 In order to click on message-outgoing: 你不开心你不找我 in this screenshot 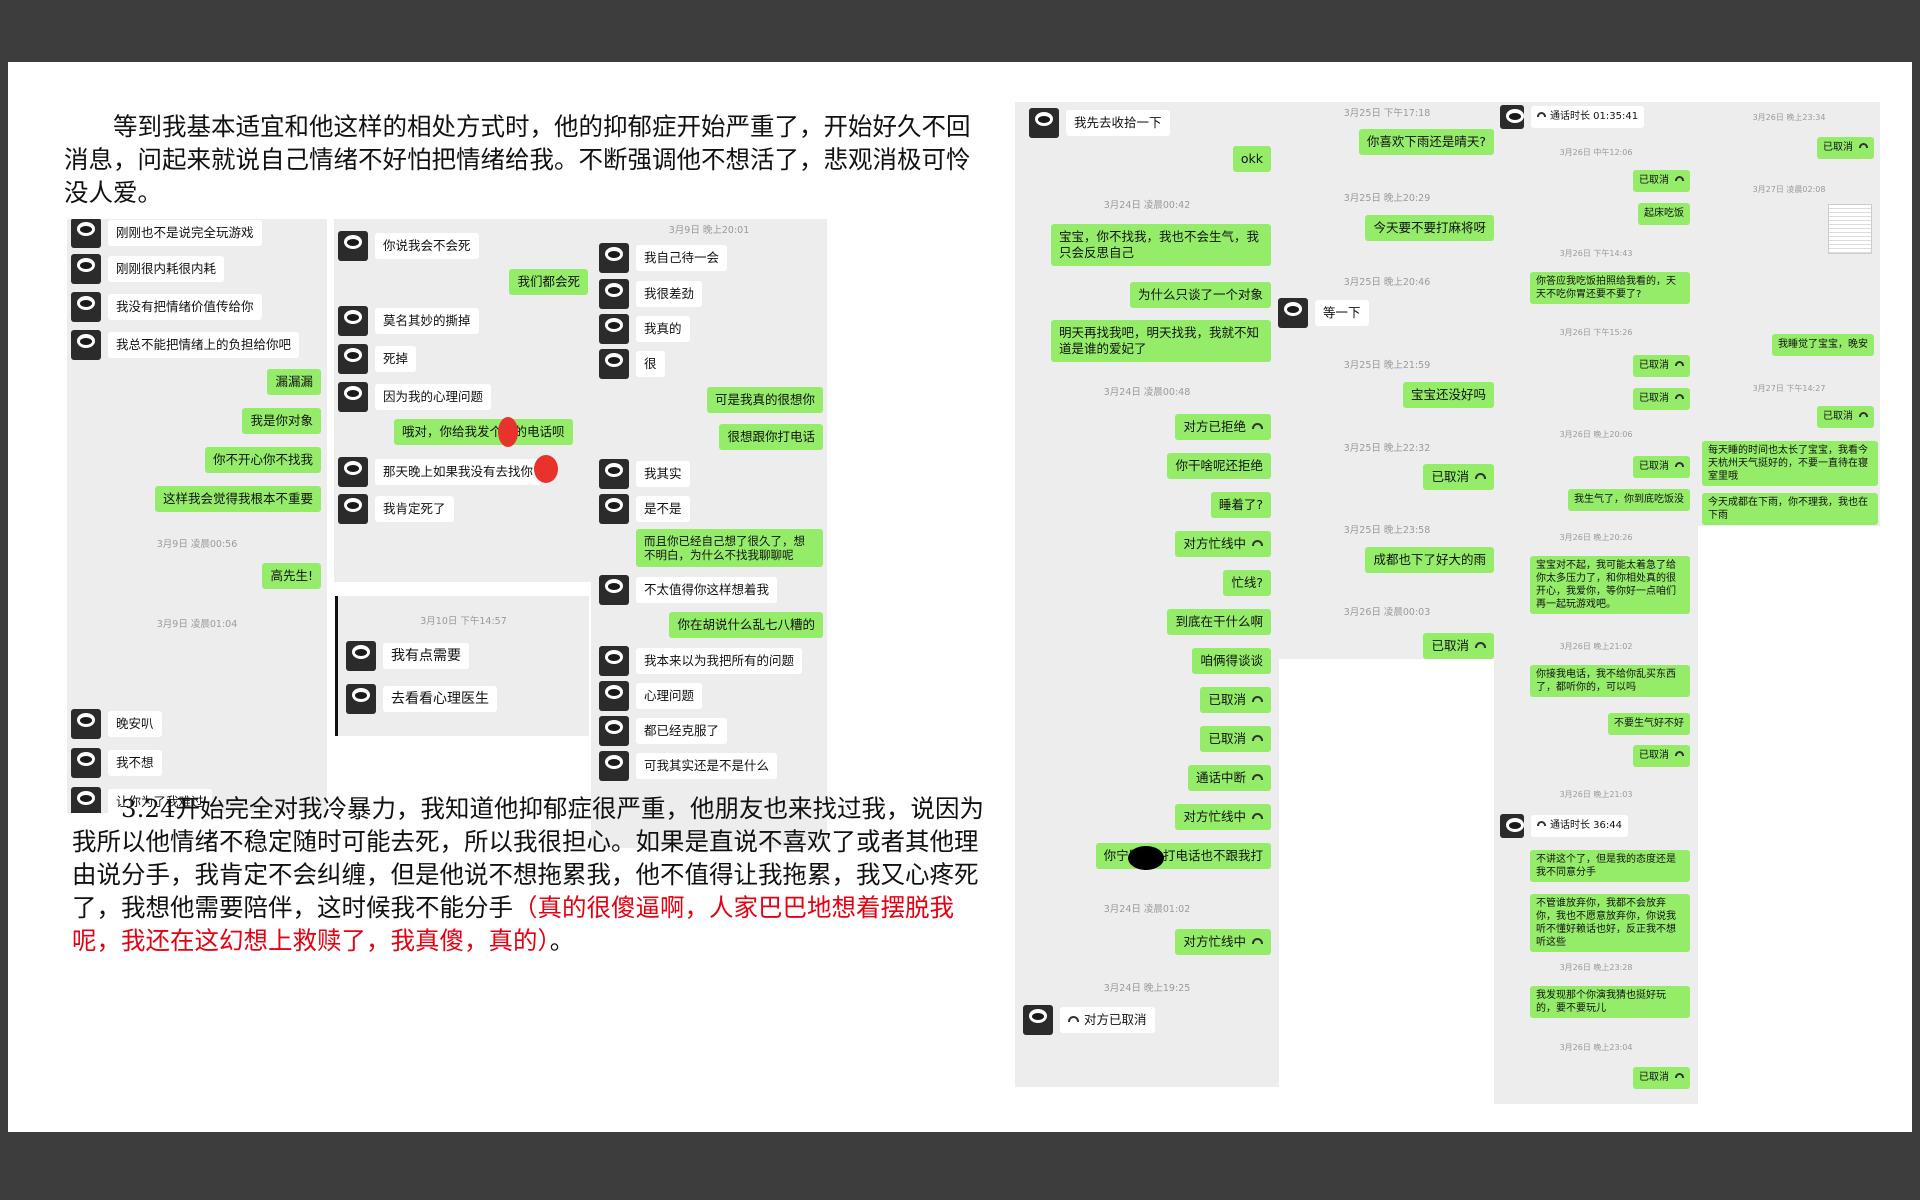, I will do `click(262, 460)`.